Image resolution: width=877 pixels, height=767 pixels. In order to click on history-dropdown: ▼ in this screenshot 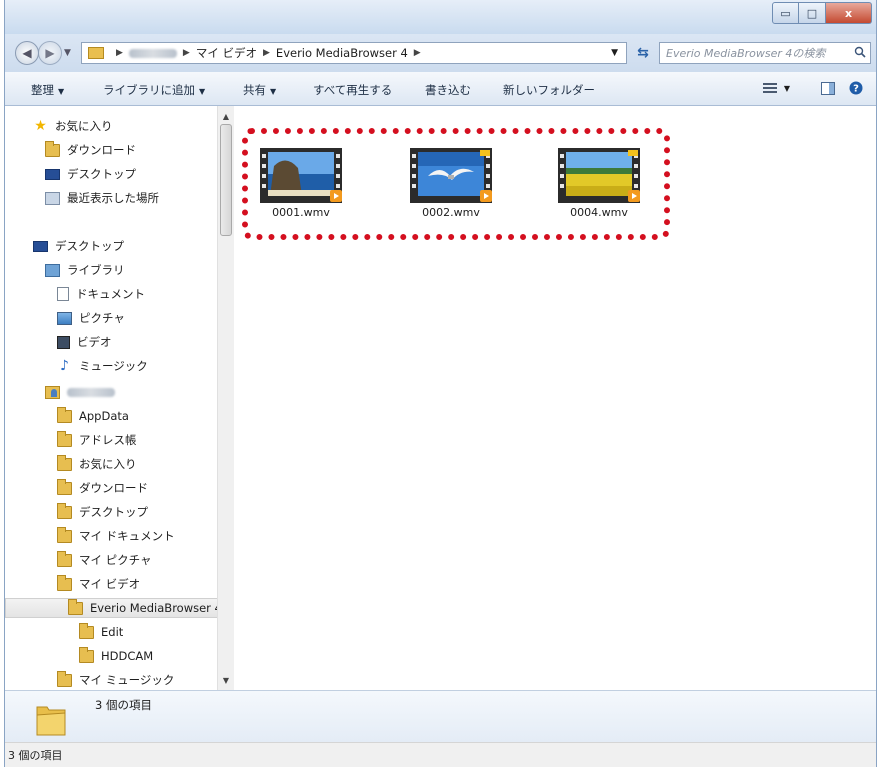, I will do `click(67, 53)`.